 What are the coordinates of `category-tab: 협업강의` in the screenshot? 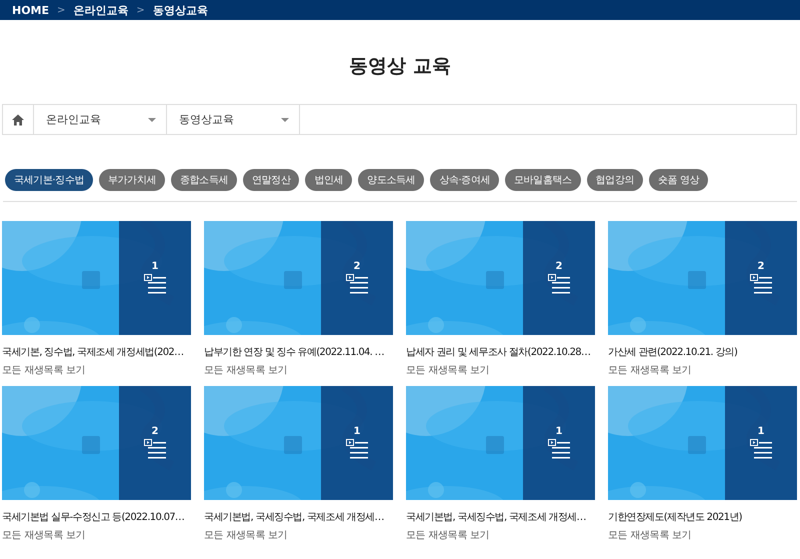 It's located at (615, 180).